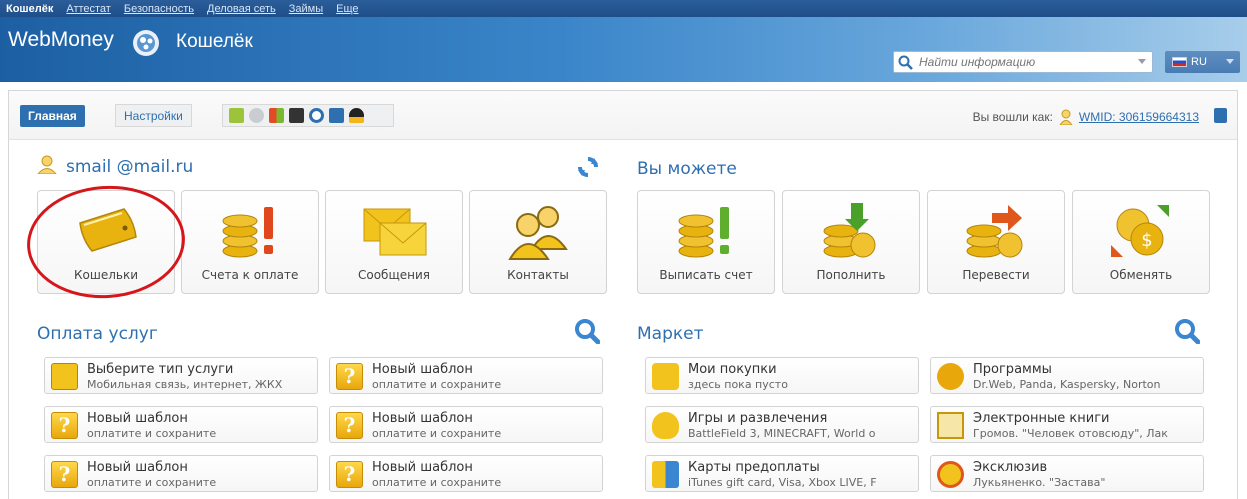  What do you see at coordinates (160, 369) in the screenshot?
I see `item-title: Выберите тип услуги` at bounding box center [160, 369].